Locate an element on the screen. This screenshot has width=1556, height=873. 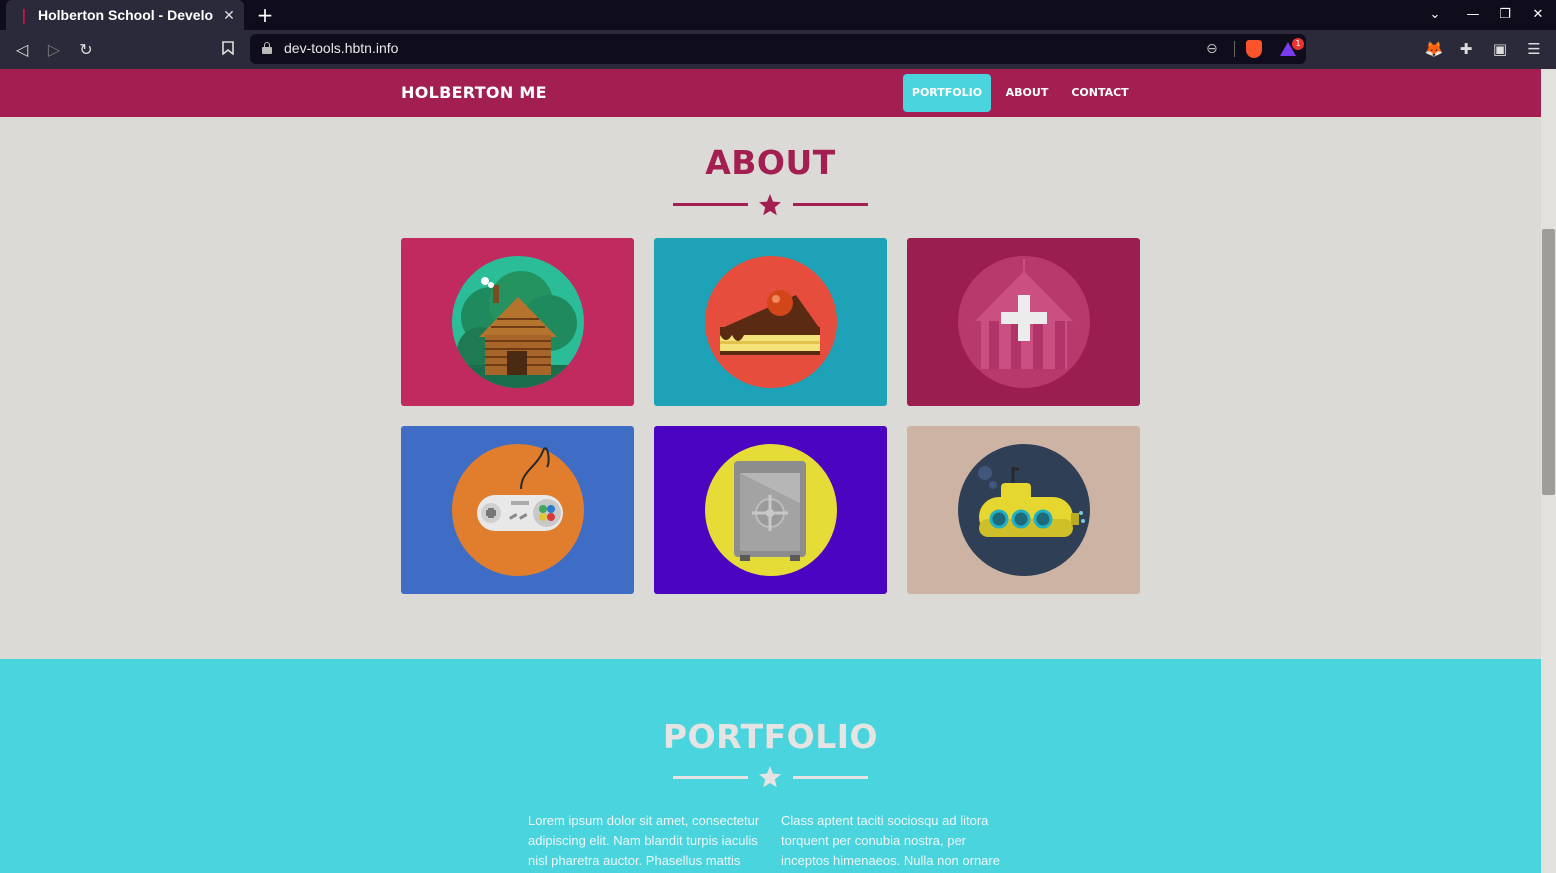
about-tile-controller is located at coordinates (517, 510).